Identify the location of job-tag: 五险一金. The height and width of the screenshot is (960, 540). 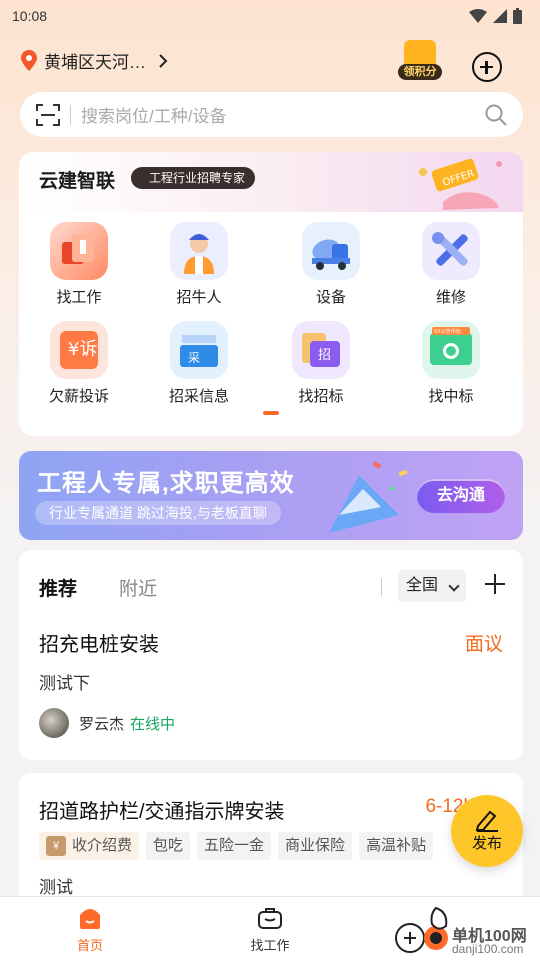
(234, 846).